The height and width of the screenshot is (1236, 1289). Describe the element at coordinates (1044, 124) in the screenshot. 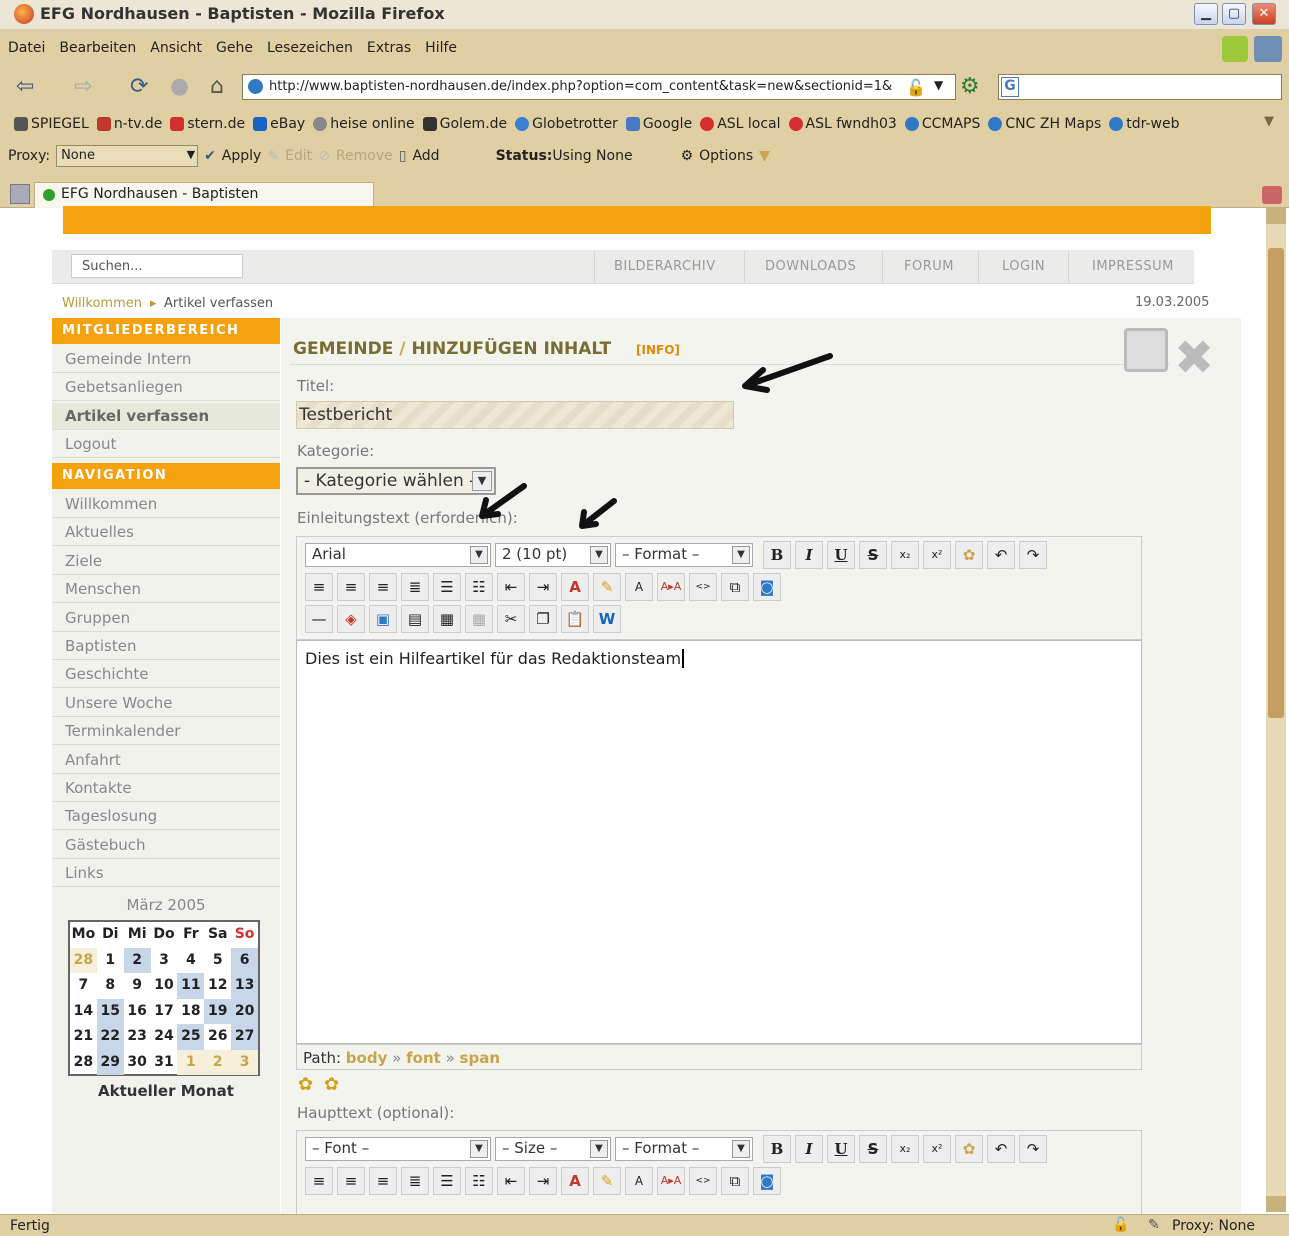

I see `bookmark-cnc-zh-maps: CNC ZH Maps` at that location.